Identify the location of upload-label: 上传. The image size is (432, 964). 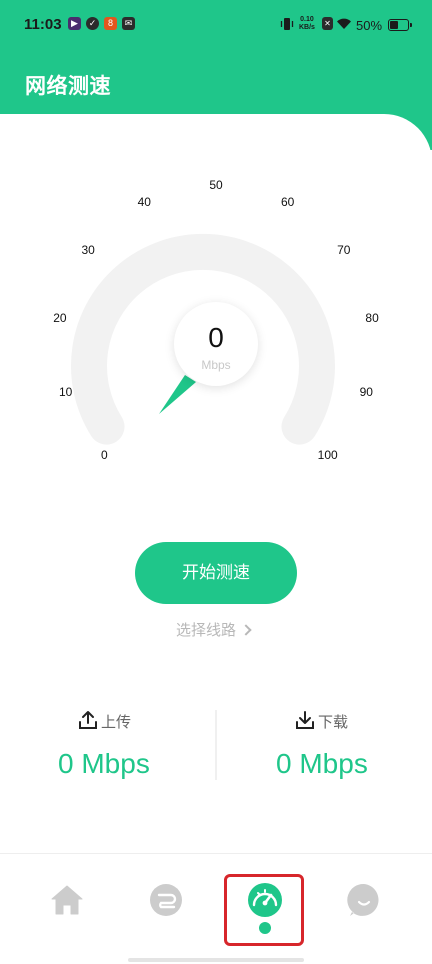
(104, 721).